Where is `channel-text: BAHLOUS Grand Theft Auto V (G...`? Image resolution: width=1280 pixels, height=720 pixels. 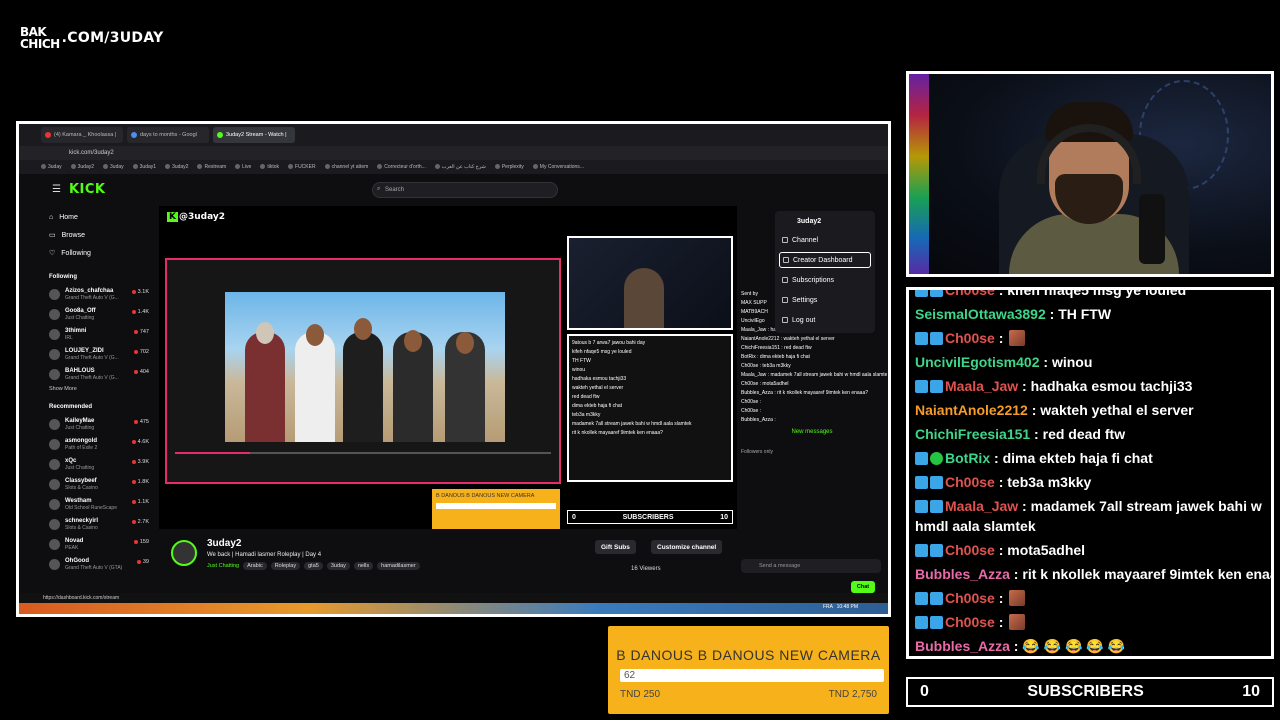 channel-text: BAHLOUS Grand Theft Auto V (G... is located at coordinates (92, 374).